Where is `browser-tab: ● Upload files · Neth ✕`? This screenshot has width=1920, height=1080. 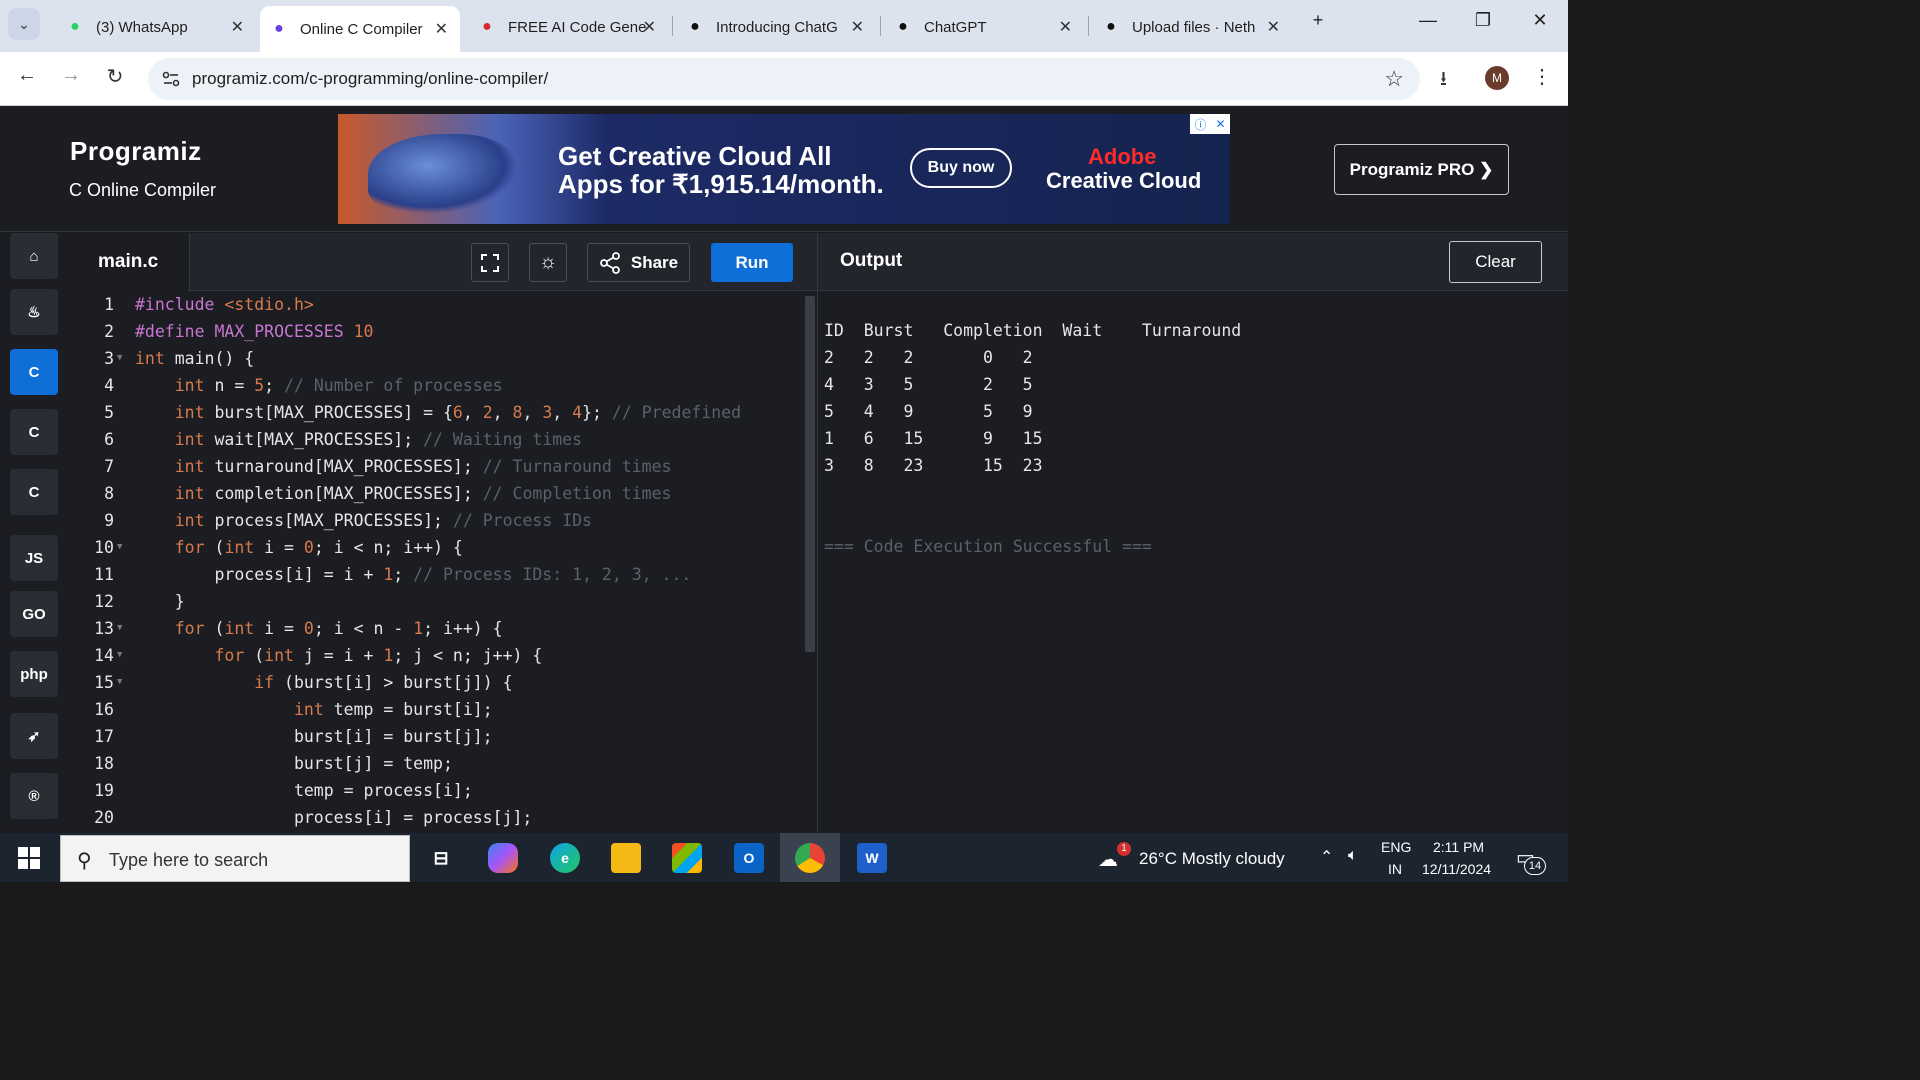 browser-tab: ● Upload files · Neth ✕ is located at coordinates (1192, 27).